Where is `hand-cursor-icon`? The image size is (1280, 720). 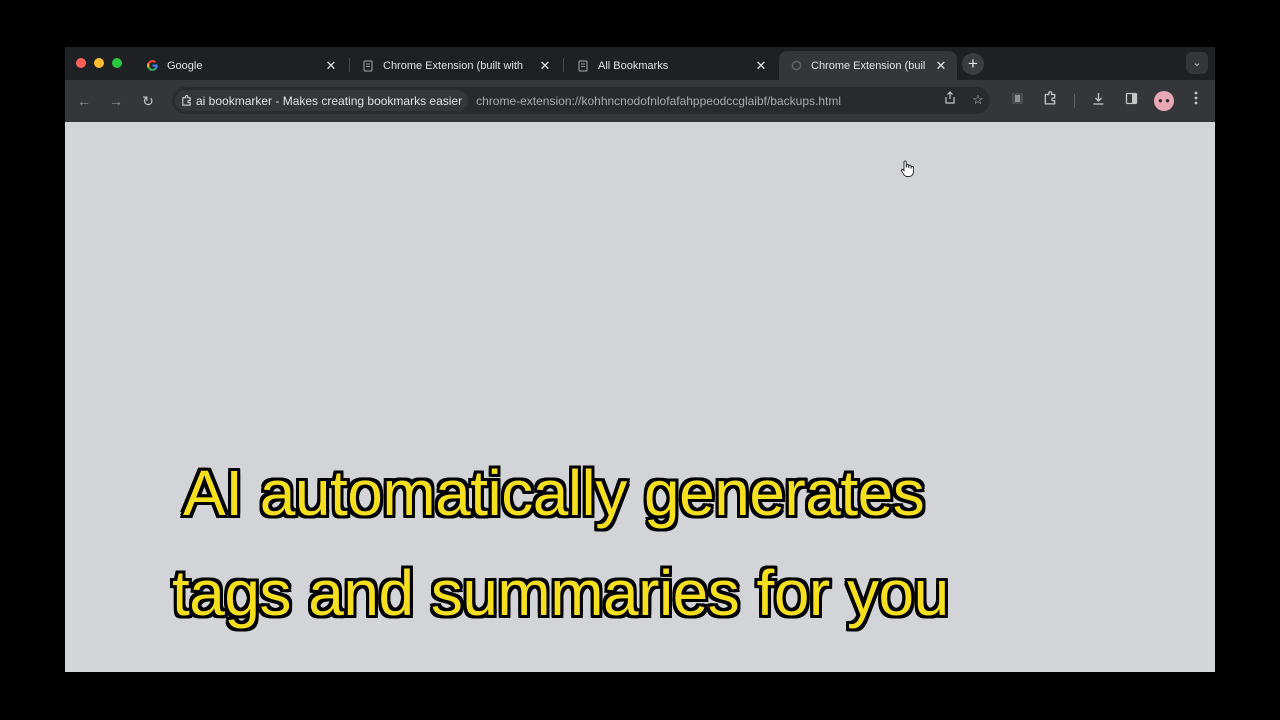
hand-cursor-icon is located at coordinates (907, 168).